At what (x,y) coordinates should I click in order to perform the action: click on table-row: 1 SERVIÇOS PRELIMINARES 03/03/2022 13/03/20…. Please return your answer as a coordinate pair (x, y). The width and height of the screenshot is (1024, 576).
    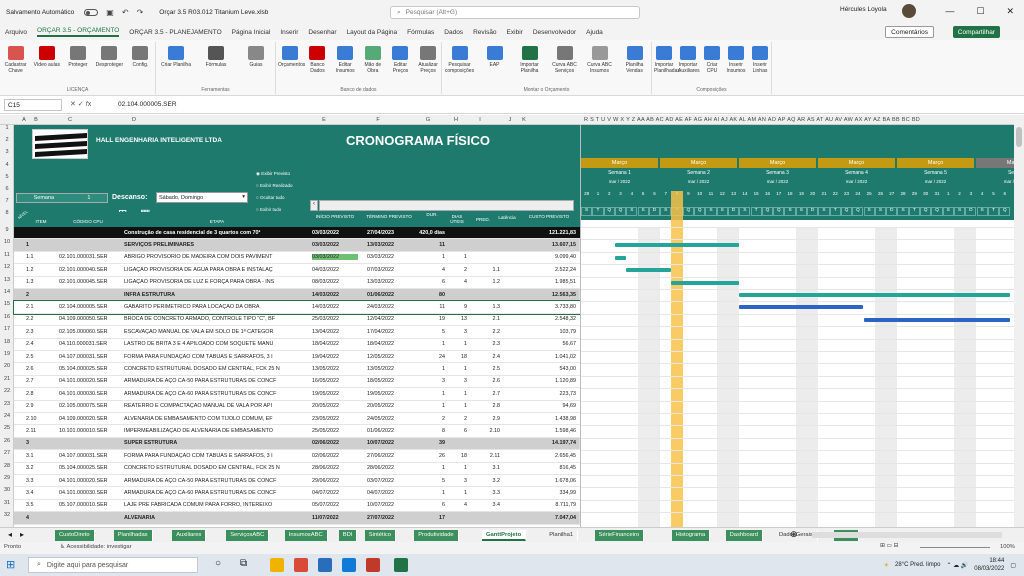
    Looking at the image, I should click on (297, 245).